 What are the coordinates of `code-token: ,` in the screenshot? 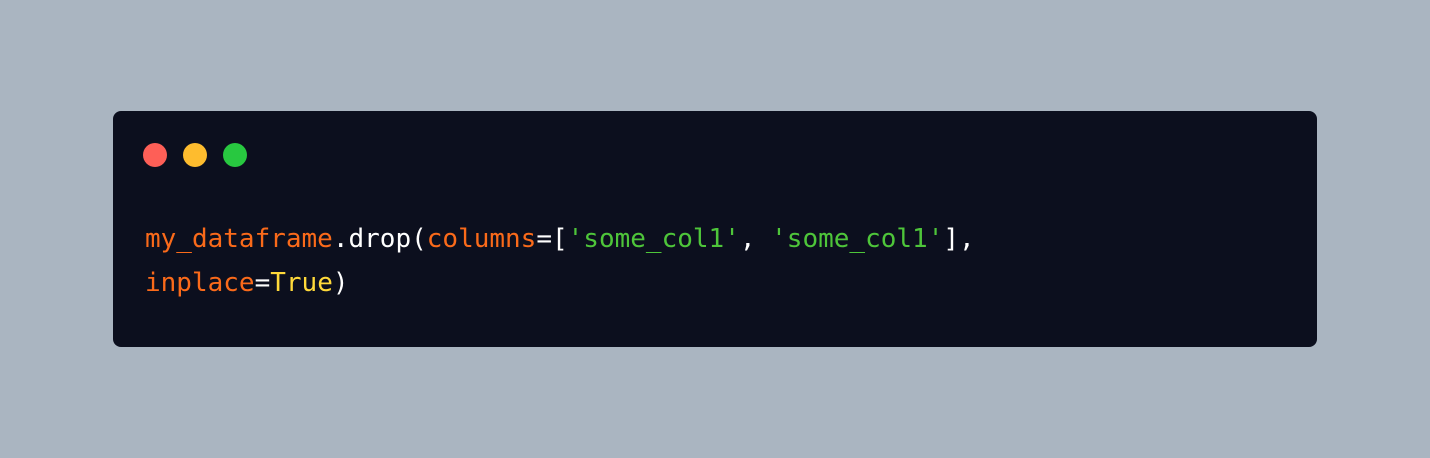 It's located at (755, 239).